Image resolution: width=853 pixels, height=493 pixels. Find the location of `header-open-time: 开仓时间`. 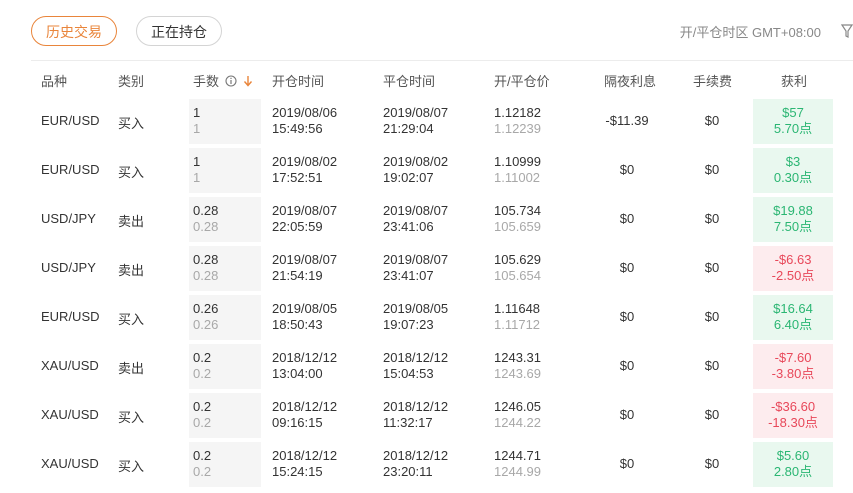

header-open-time: 开仓时间 is located at coordinates (298, 81).